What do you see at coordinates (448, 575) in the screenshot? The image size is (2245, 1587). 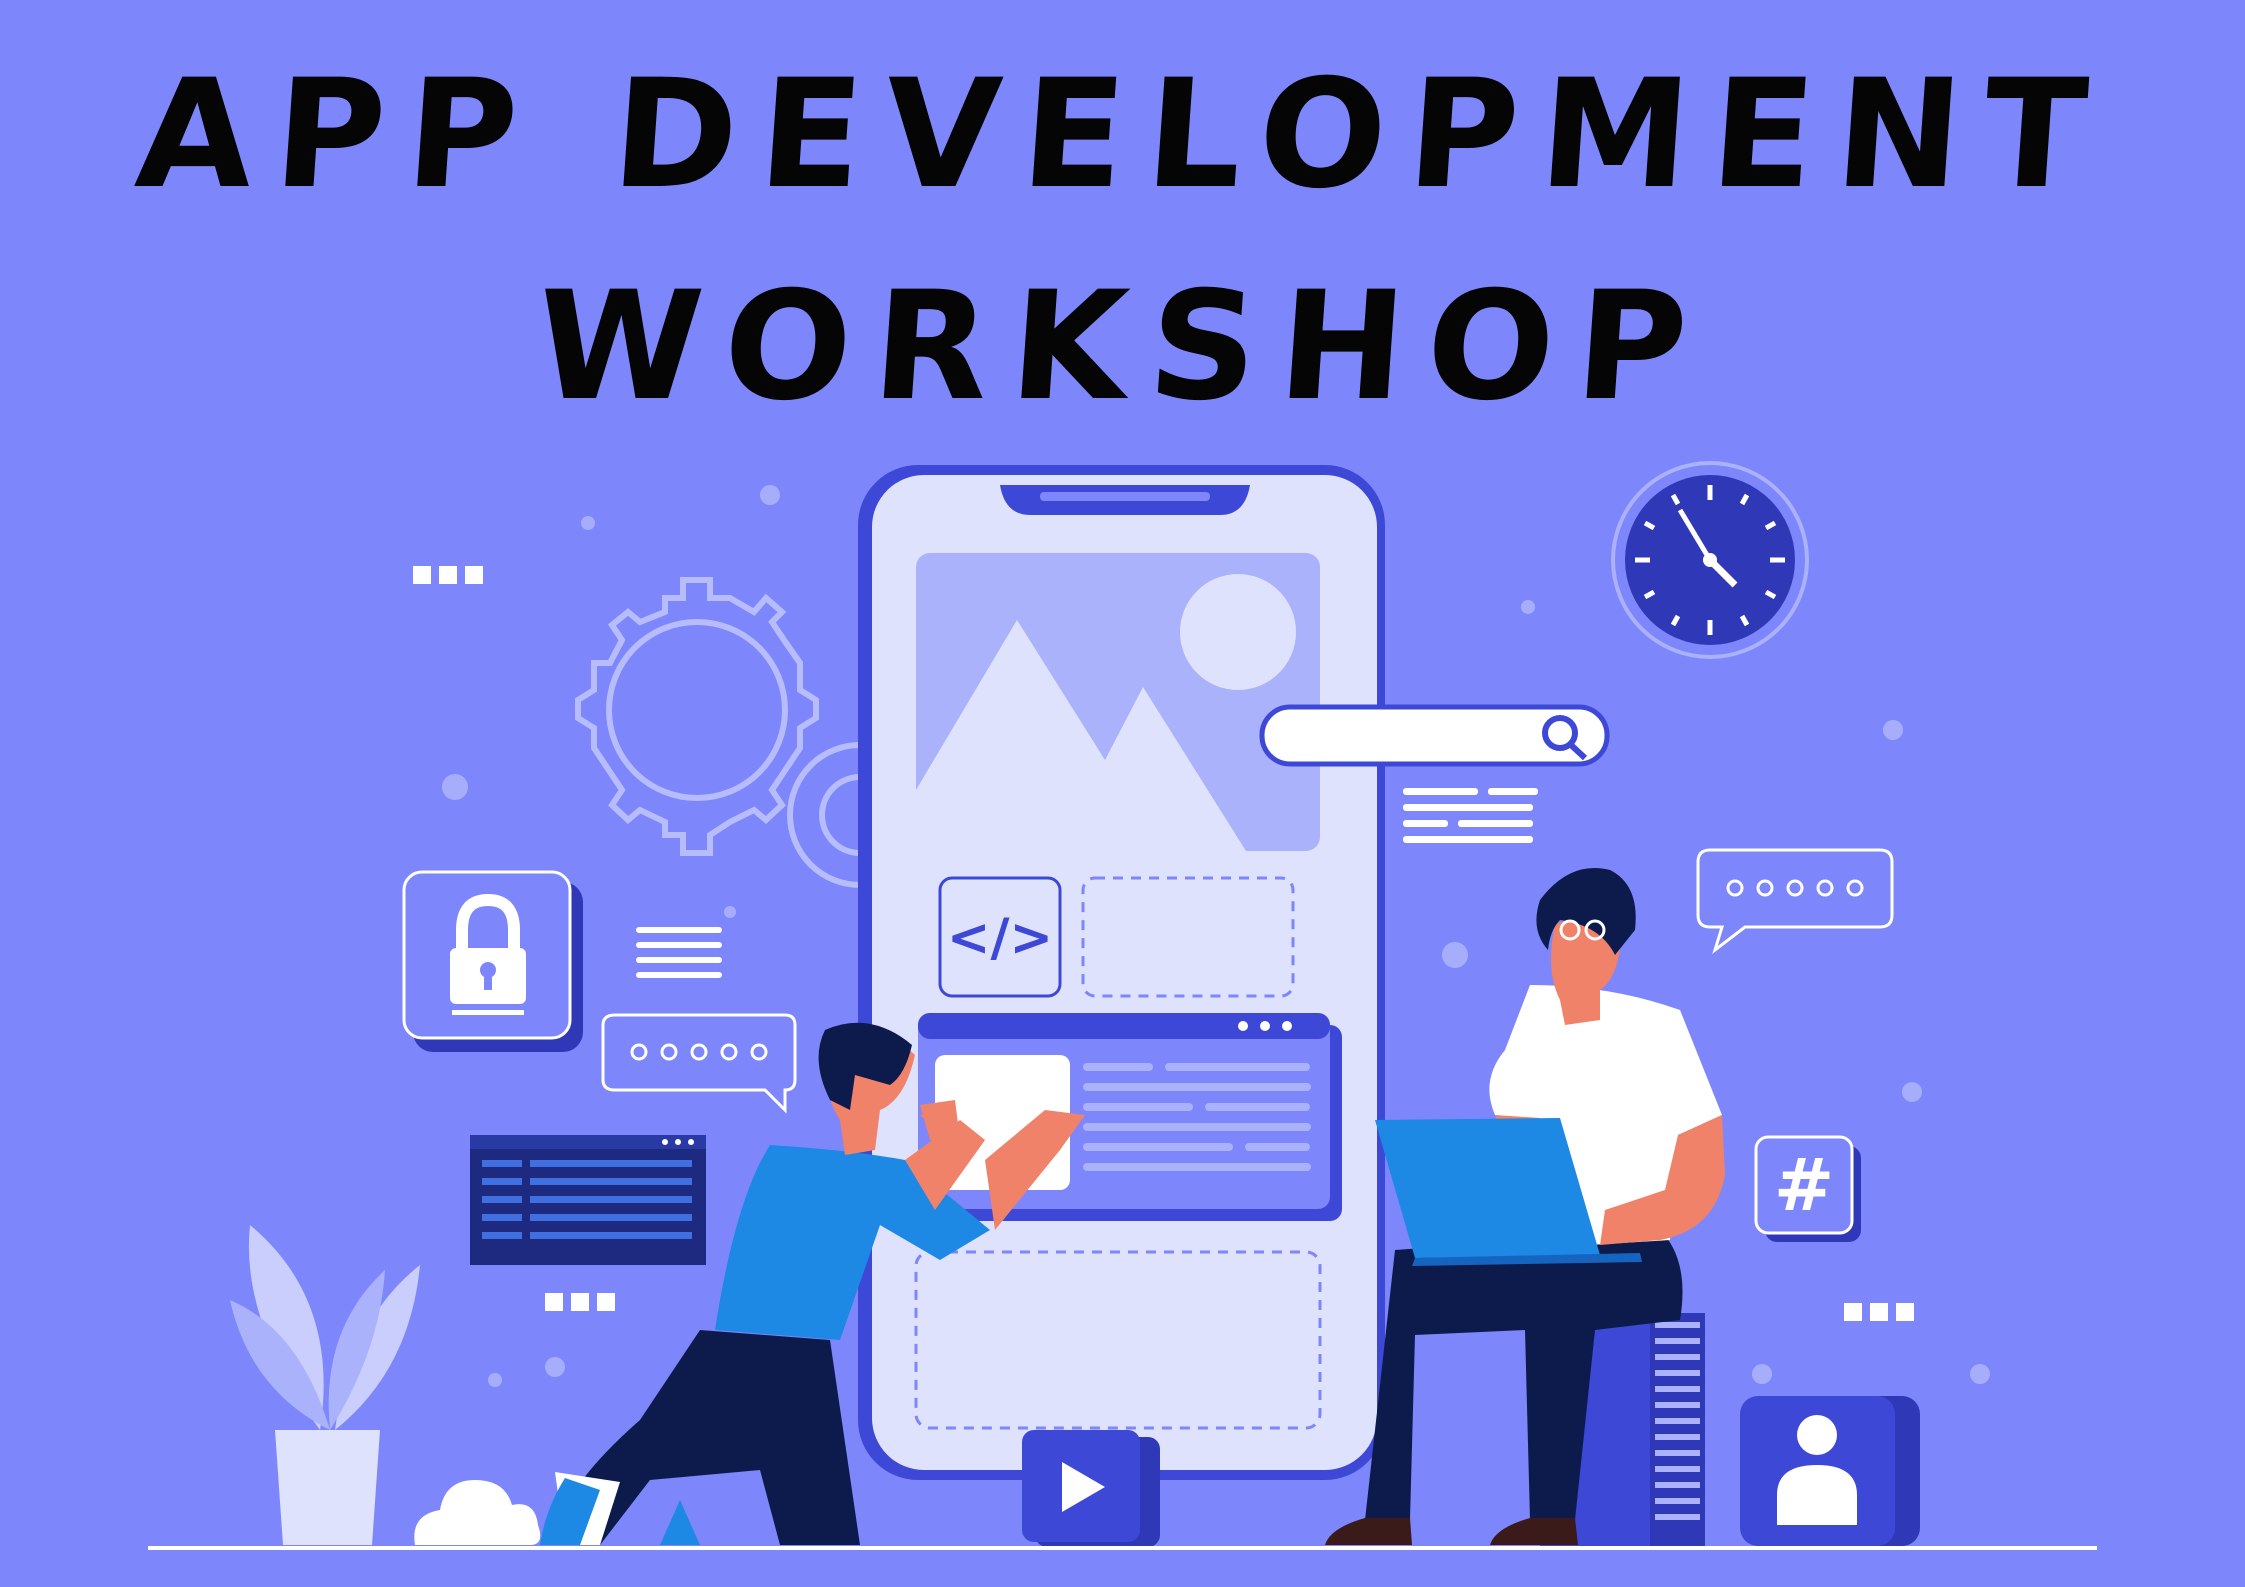 I see `dots-squares-icon` at bounding box center [448, 575].